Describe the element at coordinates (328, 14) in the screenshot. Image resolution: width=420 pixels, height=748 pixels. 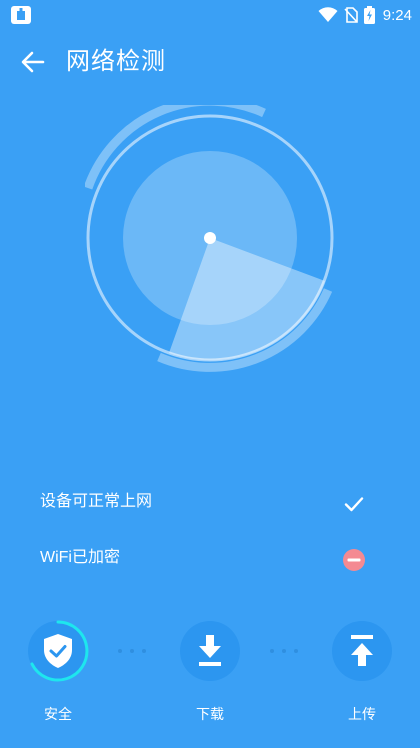
I see `wifi-icon` at that location.